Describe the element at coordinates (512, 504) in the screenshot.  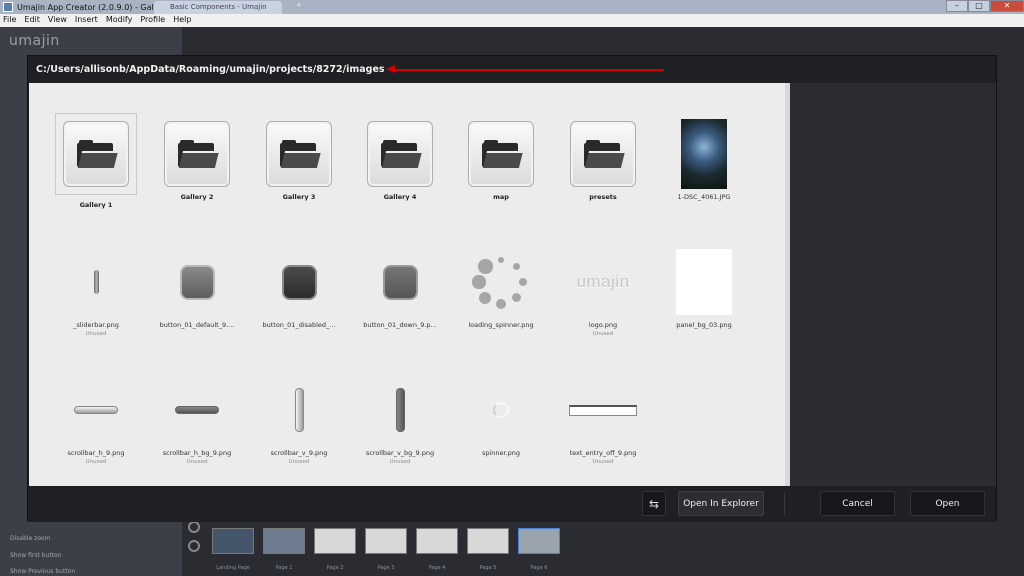
I see `dialog-footer: ⇆ Open In Explorer Cancel Open` at that location.